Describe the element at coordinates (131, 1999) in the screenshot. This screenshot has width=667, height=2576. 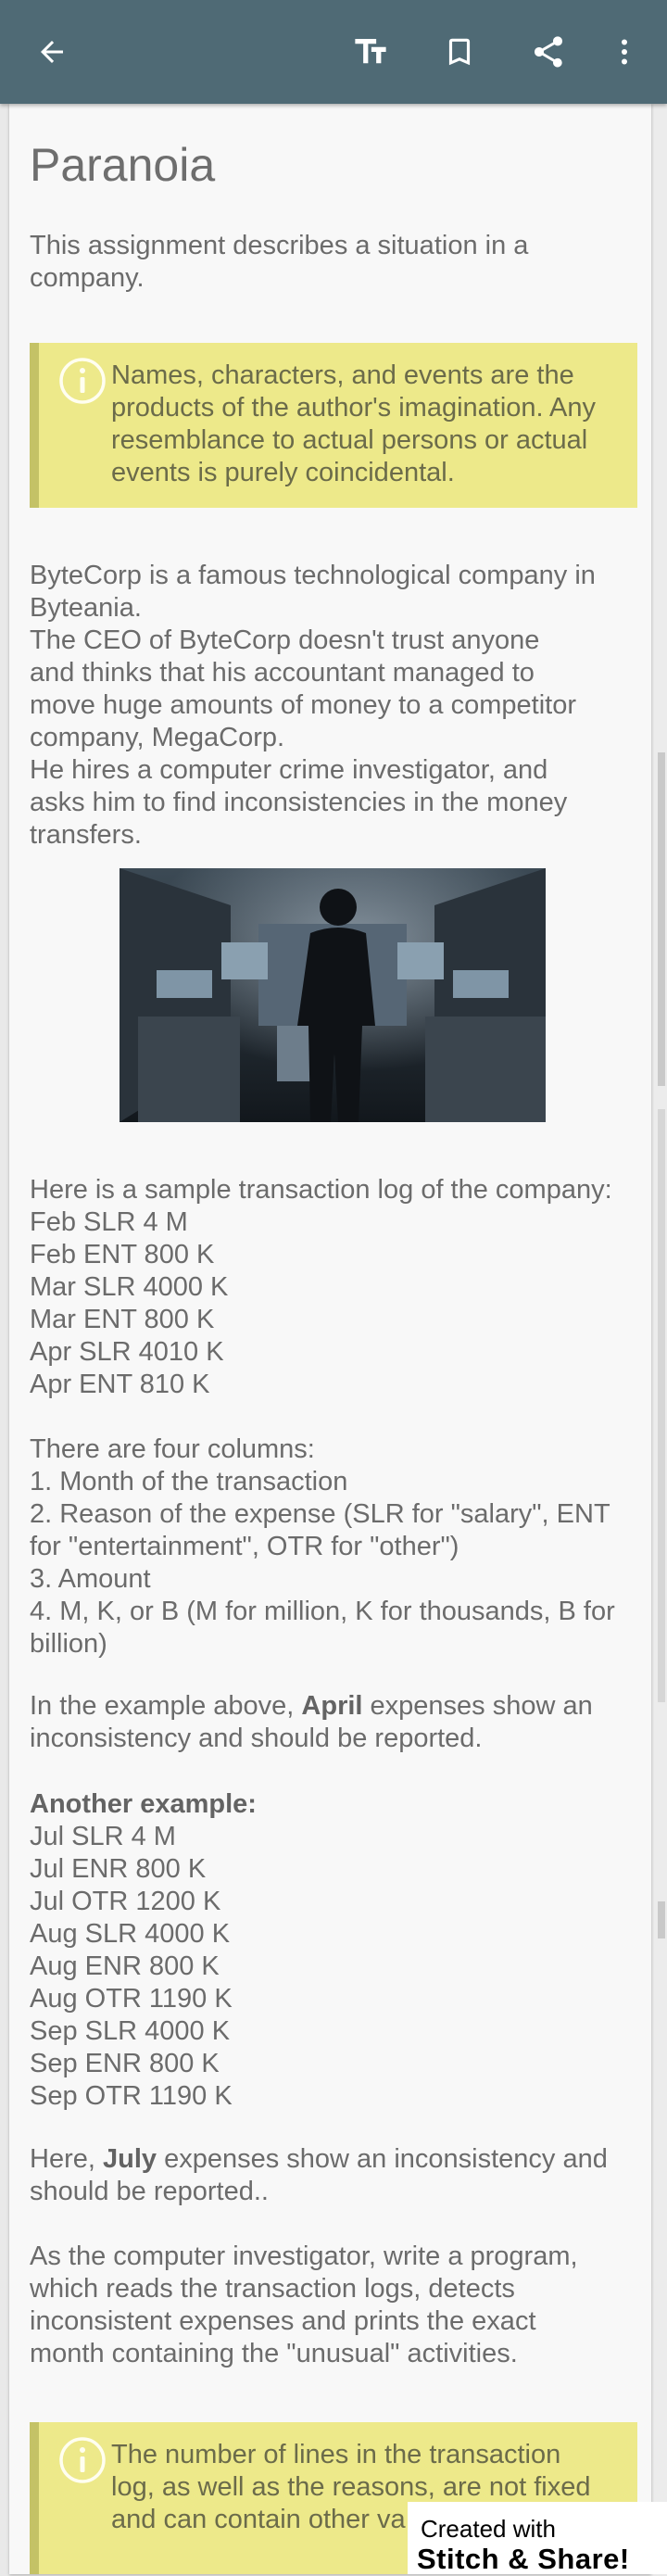
I see `another-line: Aug OTR 1190 K` at that location.